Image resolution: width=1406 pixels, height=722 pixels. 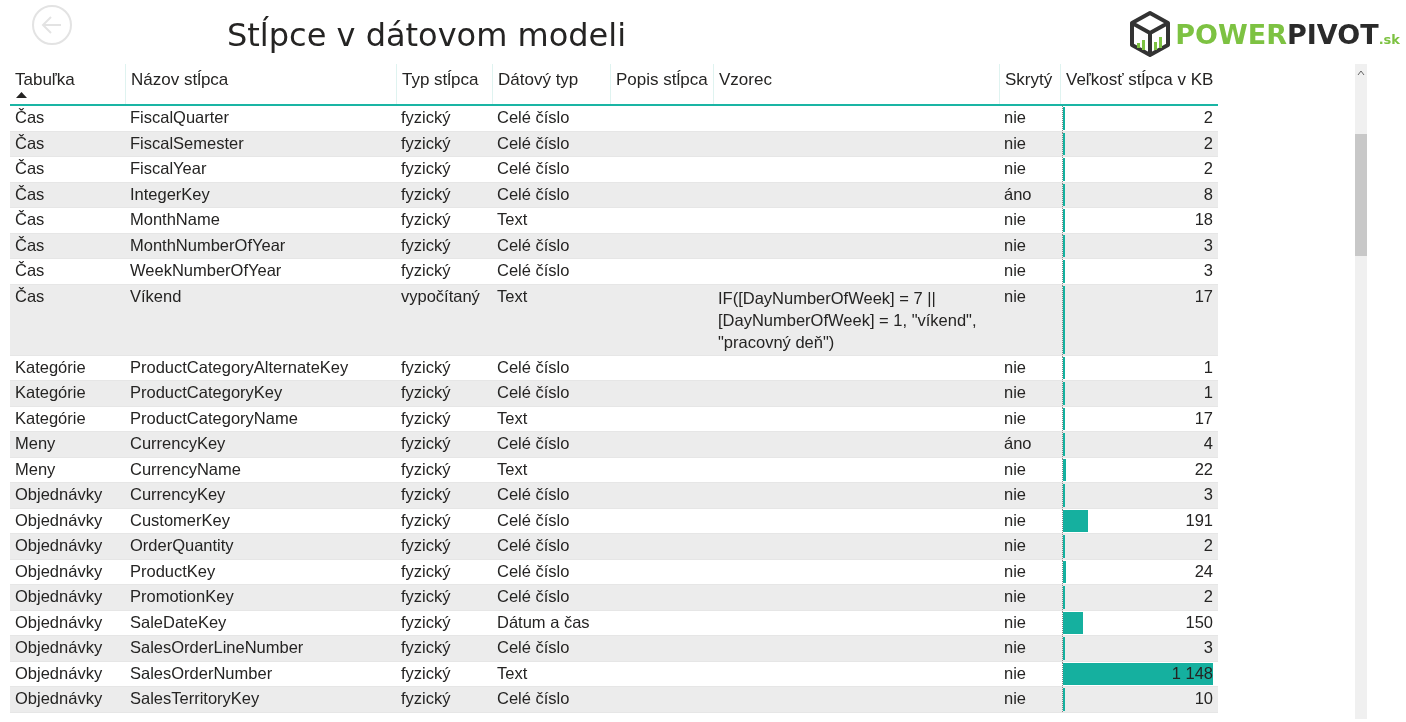 What do you see at coordinates (427, 35) in the screenshot?
I see `page-title: Stĺpce v dátovom modeli` at bounding box center [427, 35].